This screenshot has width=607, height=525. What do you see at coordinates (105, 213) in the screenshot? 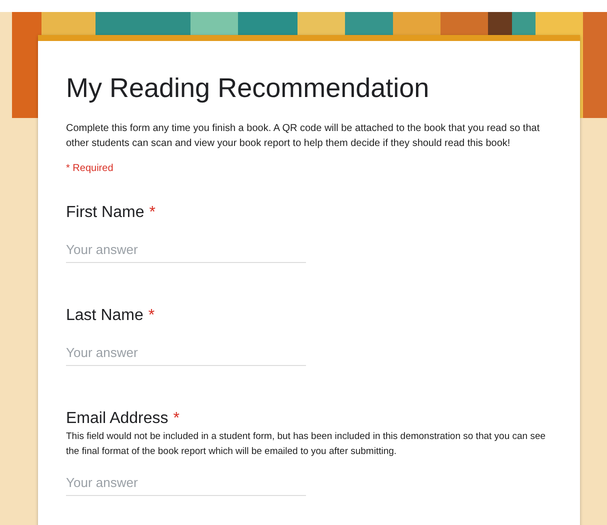
I see `question-label: First Name` at bounding box center [105, 213].